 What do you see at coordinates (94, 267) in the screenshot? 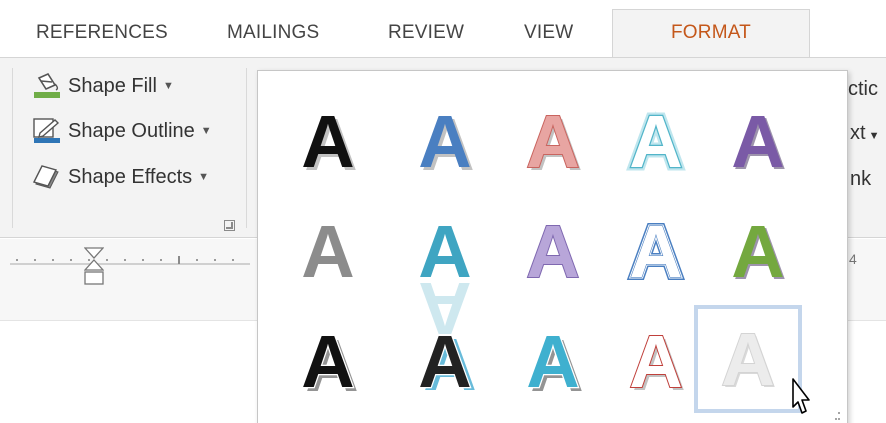
I see `indent-marker` at bounding box center [94, 267].